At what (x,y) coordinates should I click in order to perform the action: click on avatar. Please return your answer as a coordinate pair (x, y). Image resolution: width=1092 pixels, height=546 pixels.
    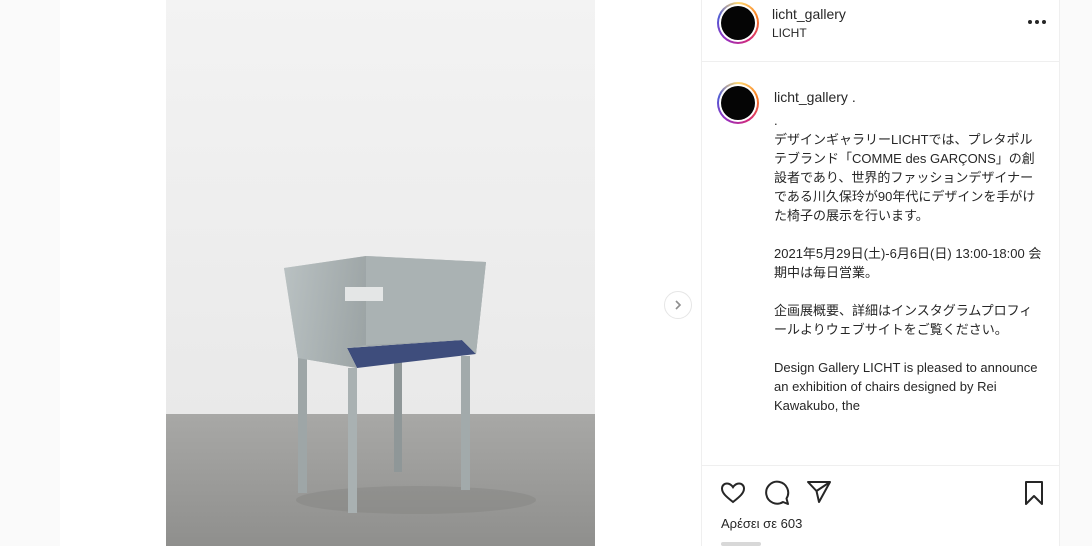
    Looking at the image, I should click on (738, 23).